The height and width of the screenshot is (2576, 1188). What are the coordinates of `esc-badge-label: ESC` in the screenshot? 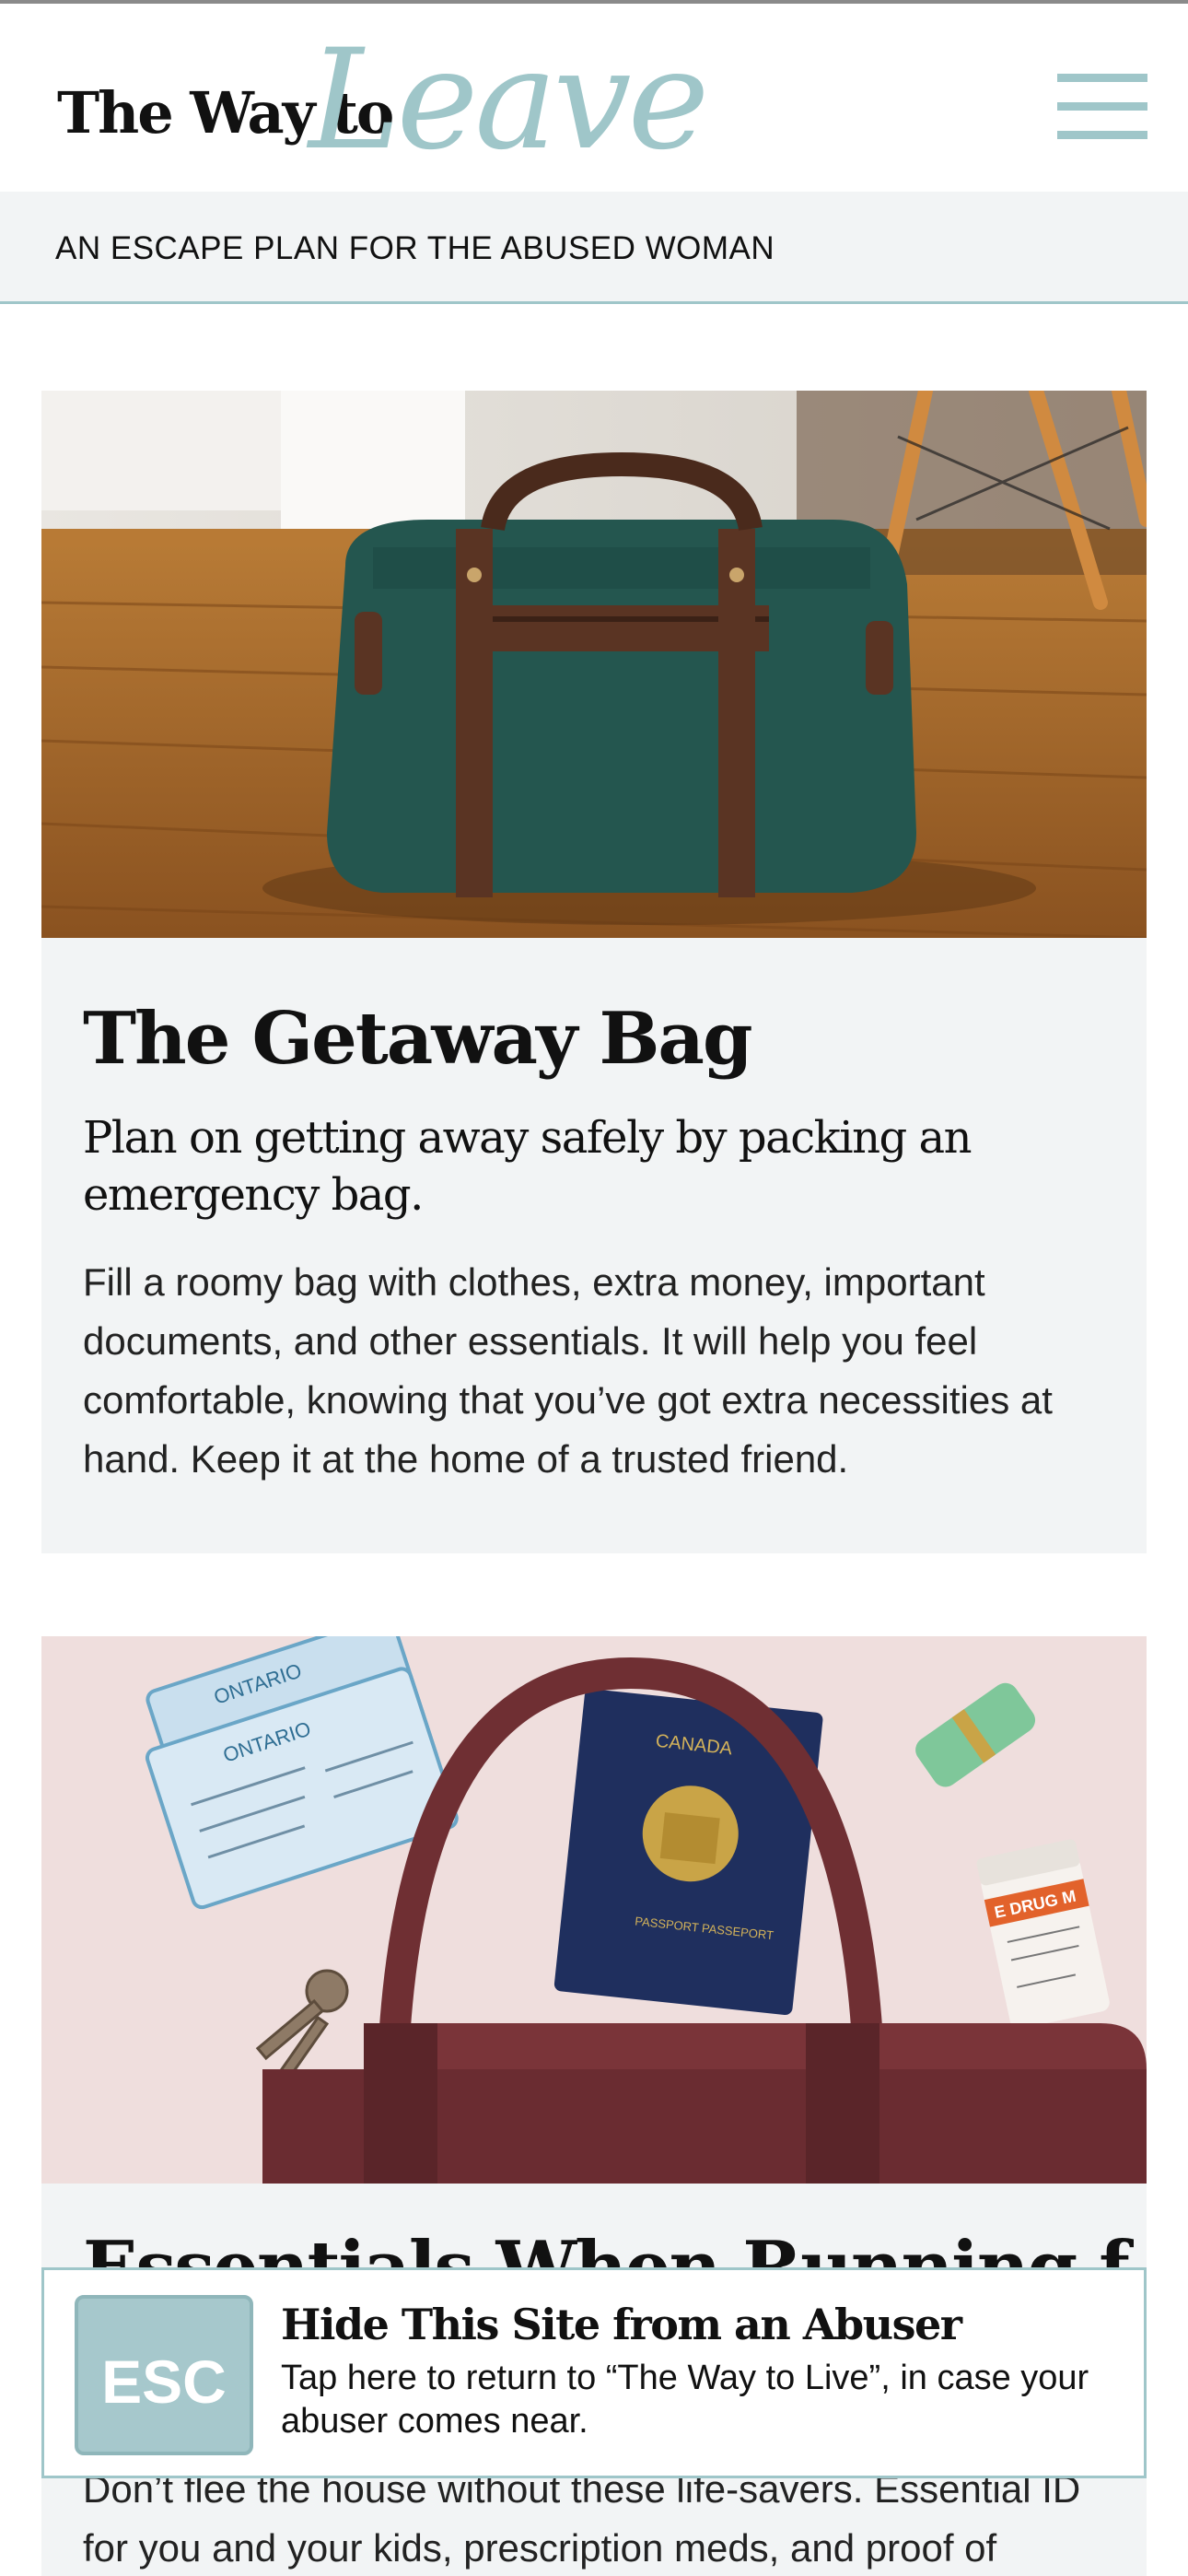 It's located at (164, 2382).